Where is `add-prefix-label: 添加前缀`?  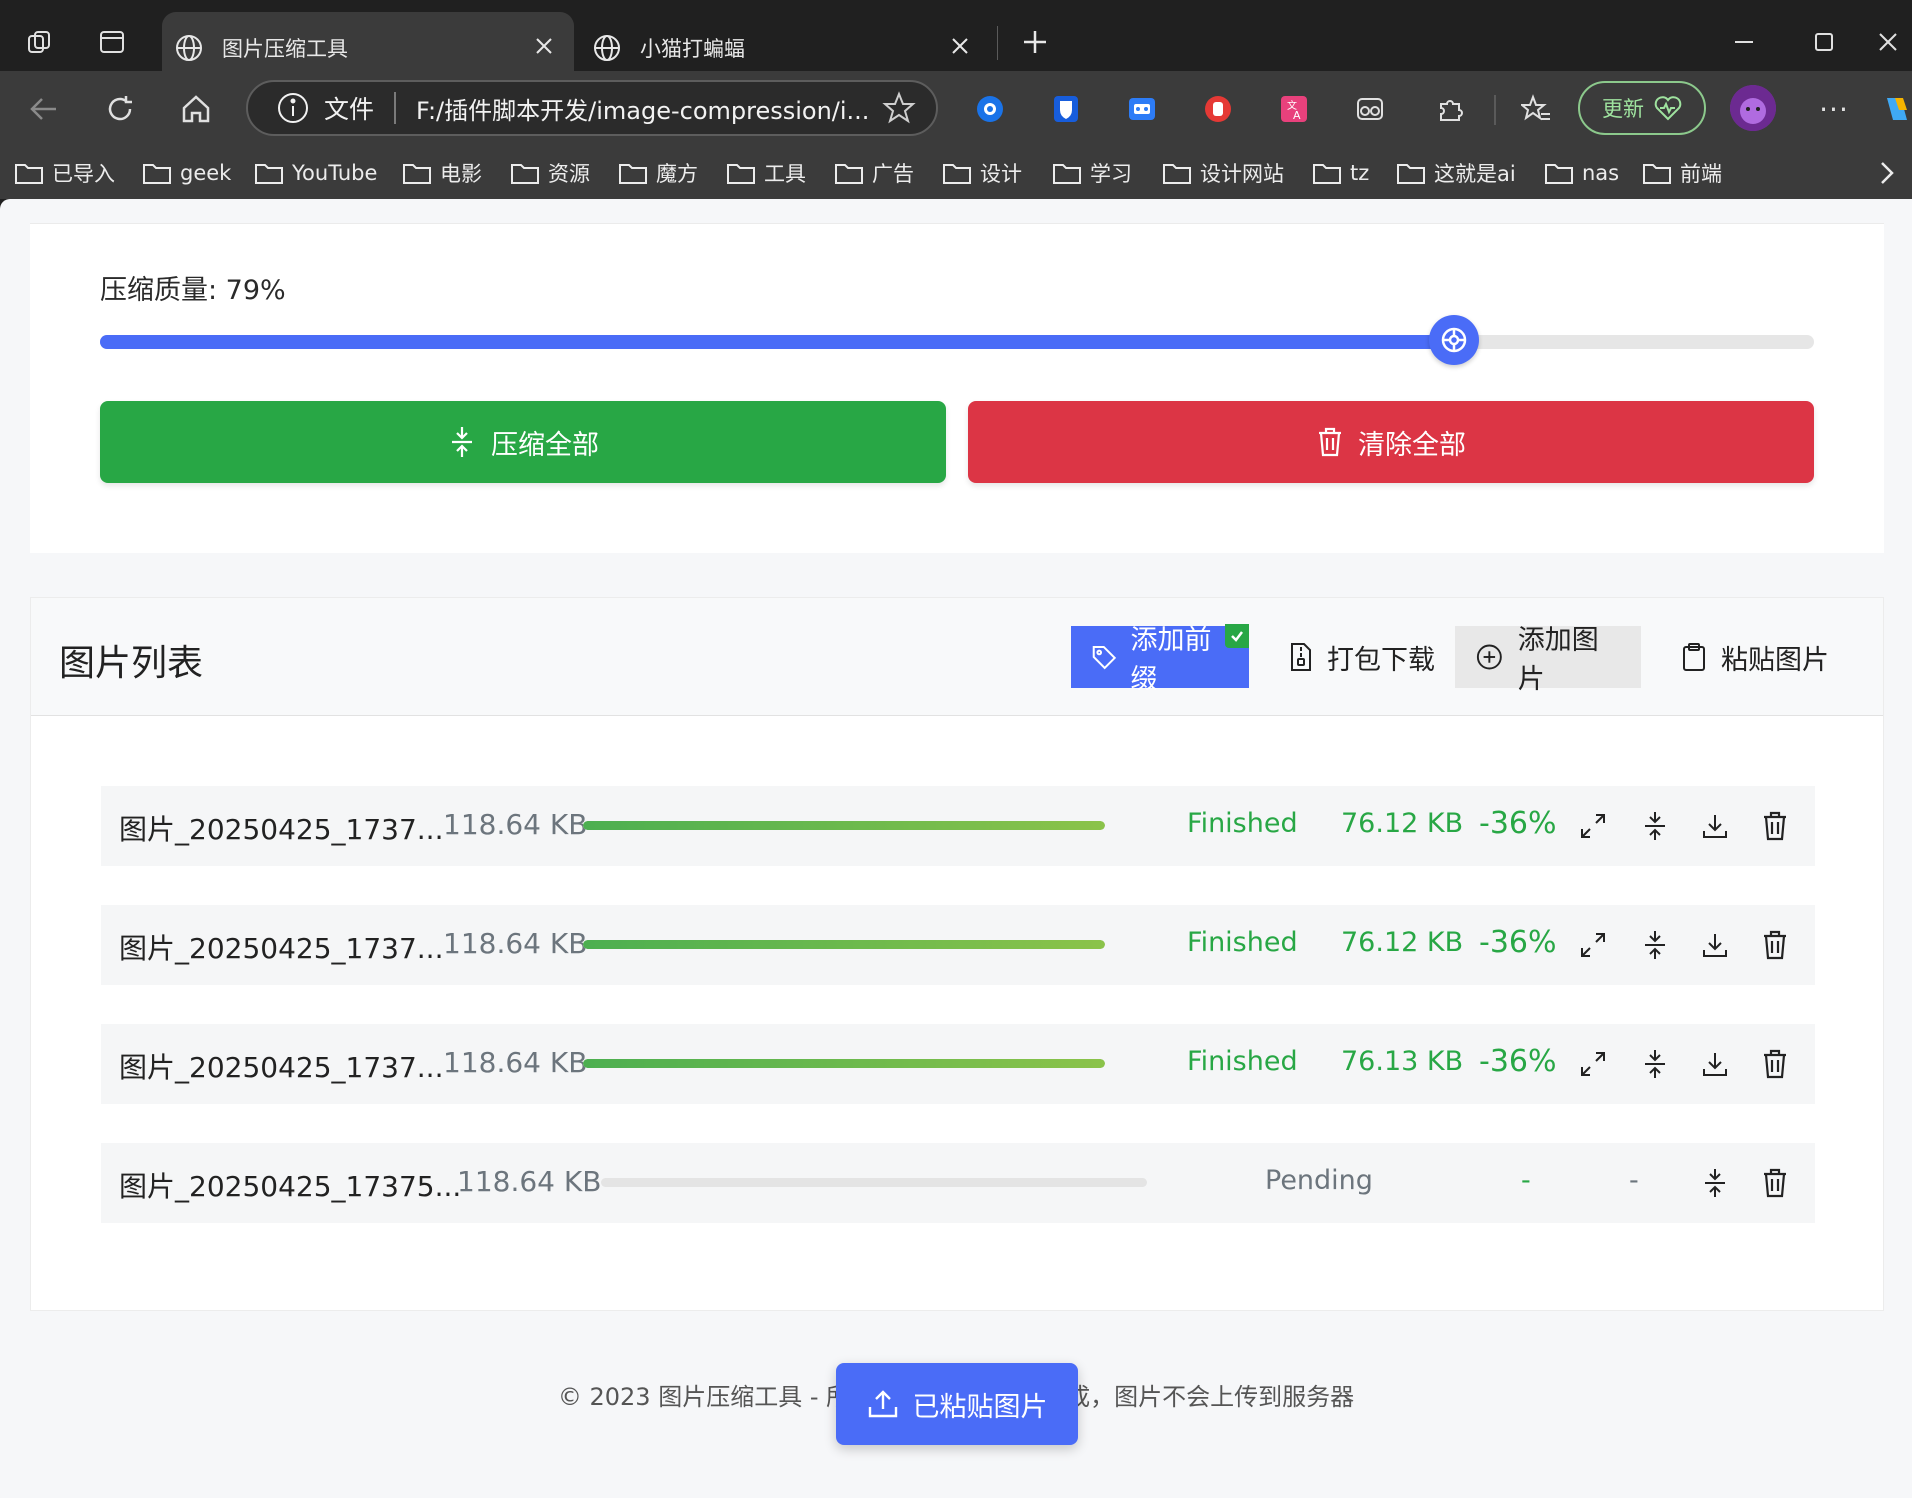
add-prefix-label: 添加前缀 is located at coordinates (1171, 660).